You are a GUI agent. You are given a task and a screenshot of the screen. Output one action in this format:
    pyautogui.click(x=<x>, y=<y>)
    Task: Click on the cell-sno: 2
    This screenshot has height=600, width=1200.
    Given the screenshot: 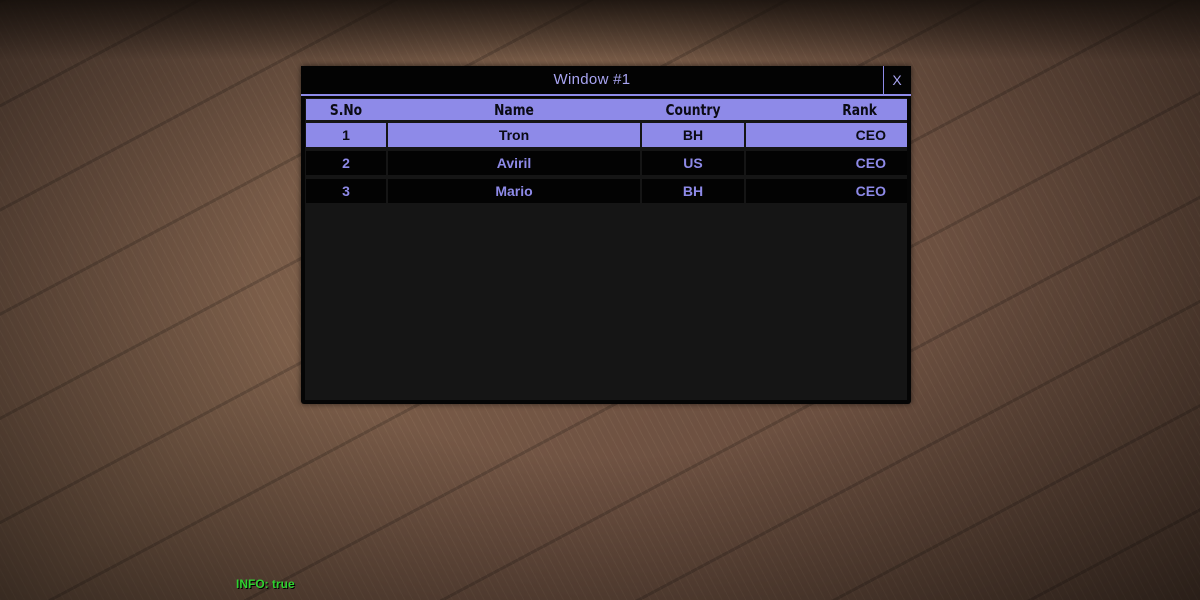 What is the action you would take?
    pyautogui.click(x=346, y=163)
    